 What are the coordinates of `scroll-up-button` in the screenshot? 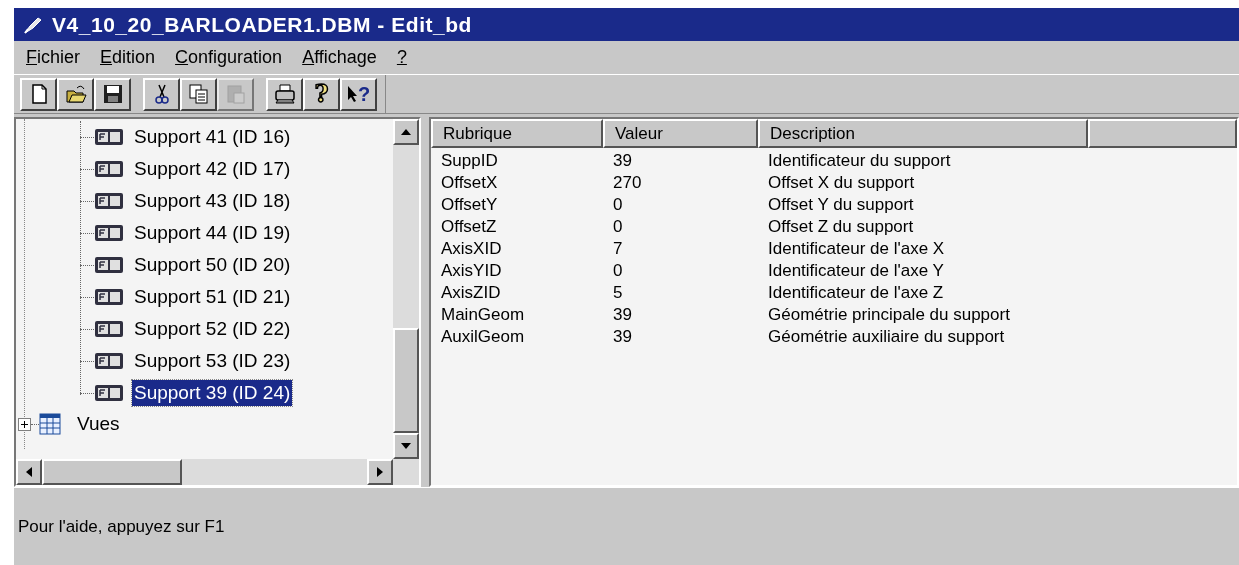 It's located at (406, 132).